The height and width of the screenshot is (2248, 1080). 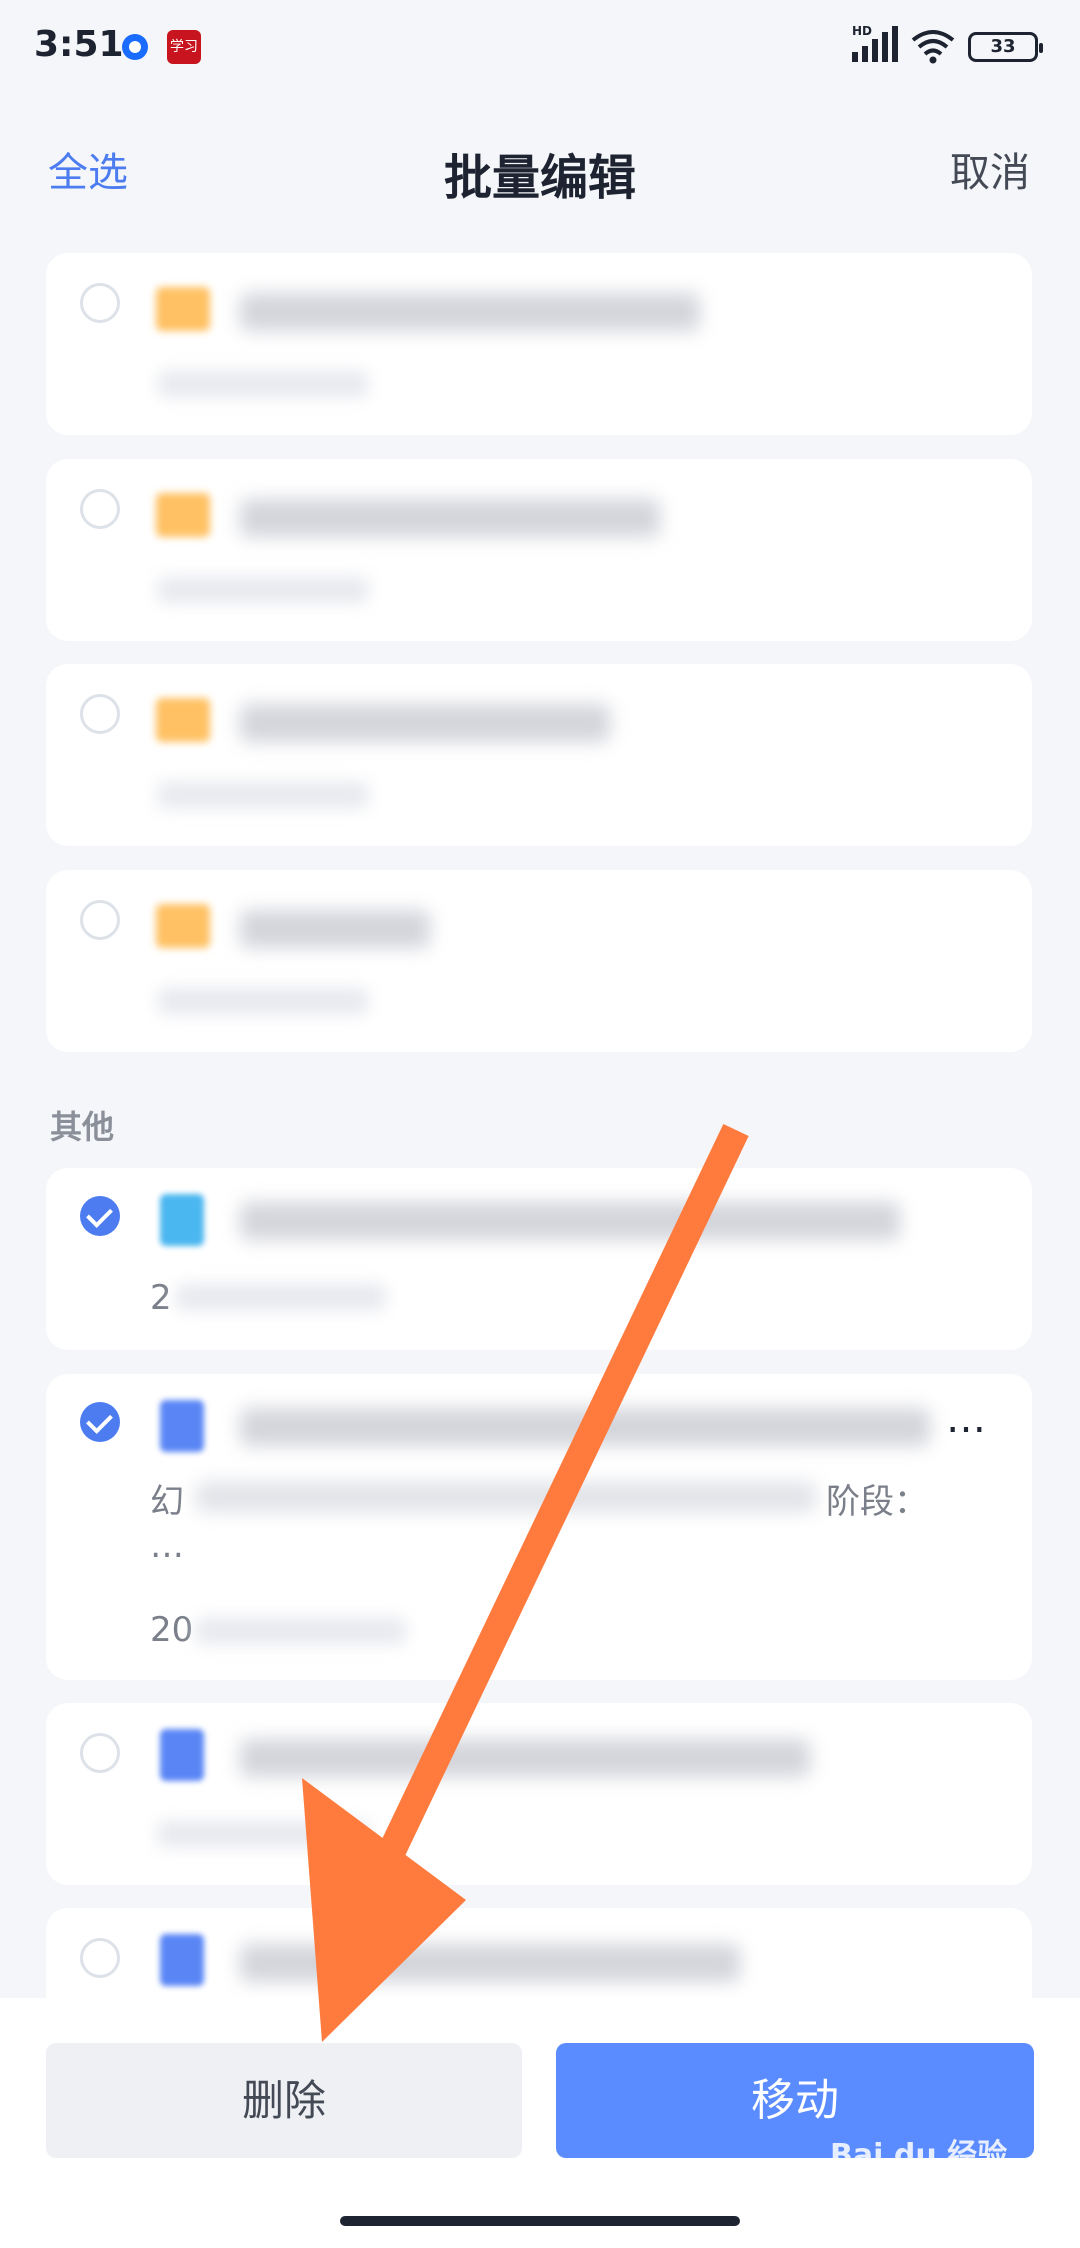 I want to click on header: 全选 批量编辑 取消, so click(x=540, y=170).